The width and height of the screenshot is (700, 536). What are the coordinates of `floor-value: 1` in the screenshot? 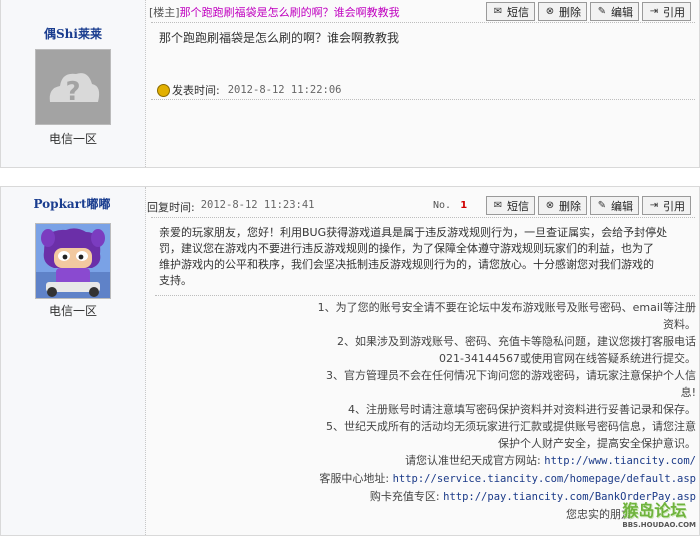 It's located at (464, 205).